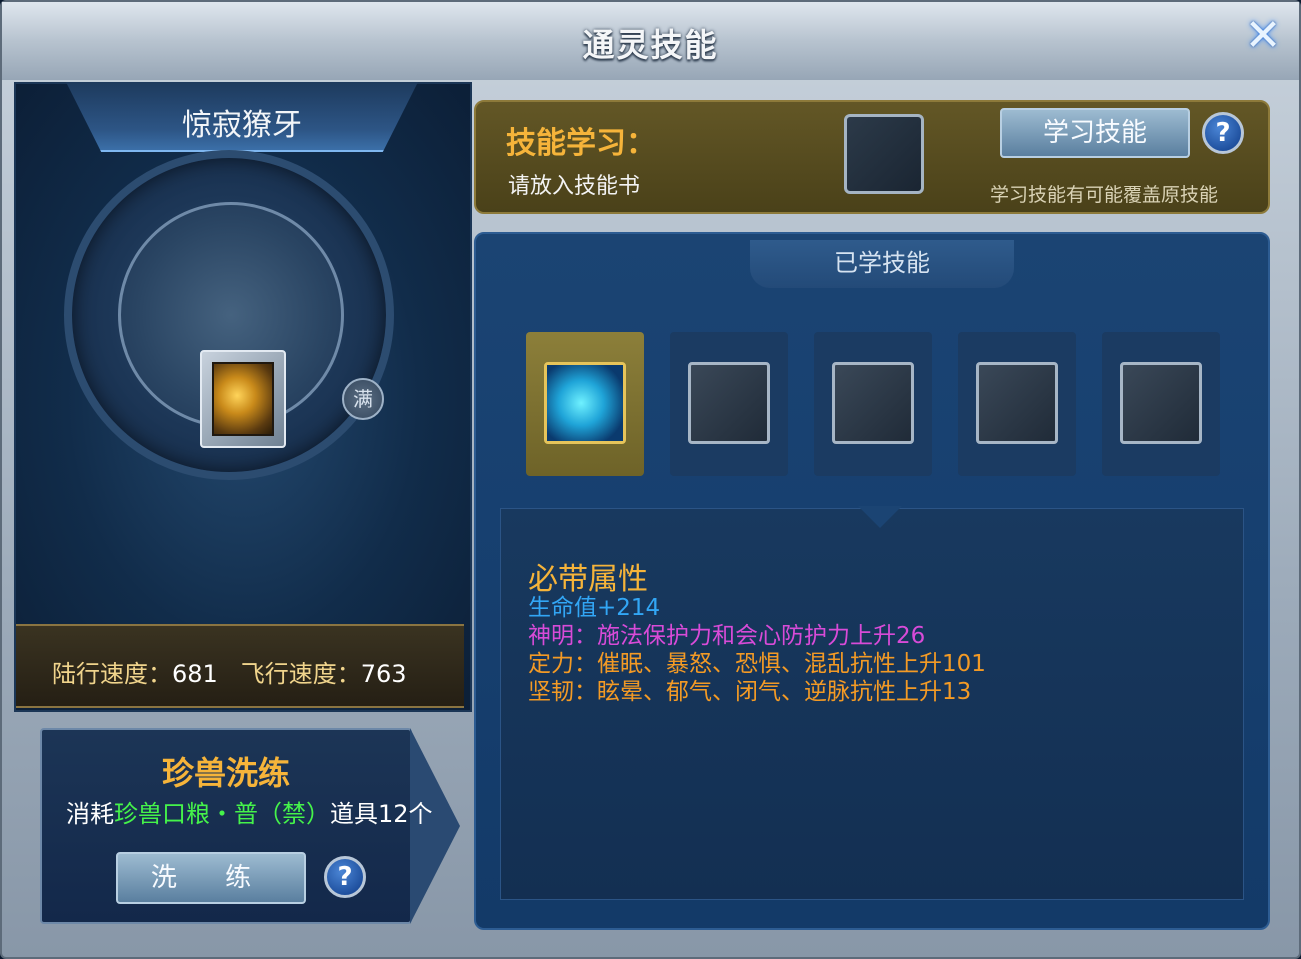  Describe the element at coordinates (650, 45) in the screenshot. I see `window-title: 通灵技能` at that location.